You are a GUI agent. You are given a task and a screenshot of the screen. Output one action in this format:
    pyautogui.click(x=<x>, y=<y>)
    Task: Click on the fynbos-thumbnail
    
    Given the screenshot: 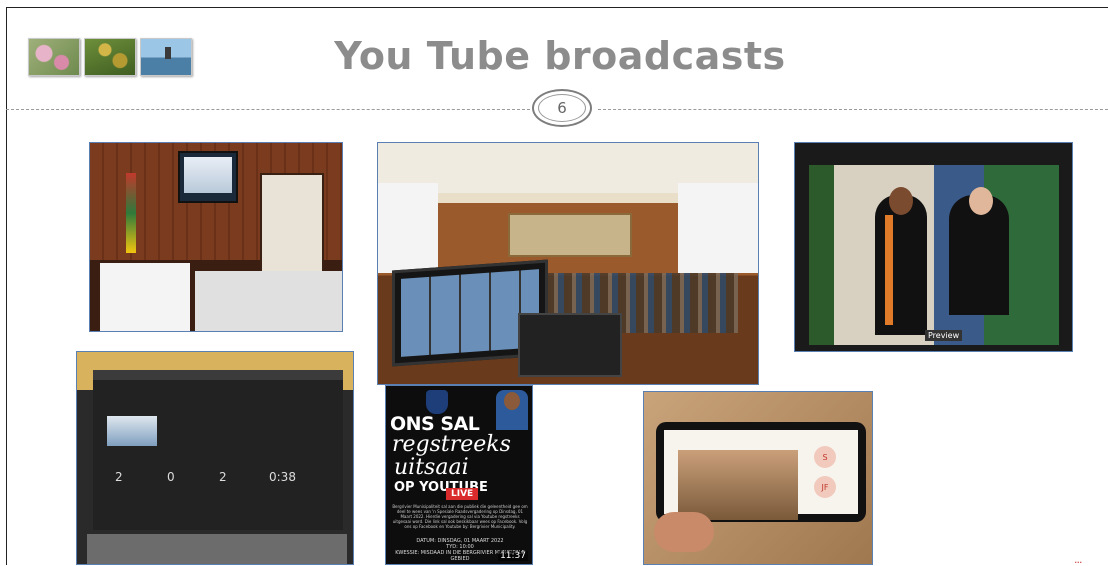 What is the action you would take?
    pyautogui.click(x=110, y=57)
    